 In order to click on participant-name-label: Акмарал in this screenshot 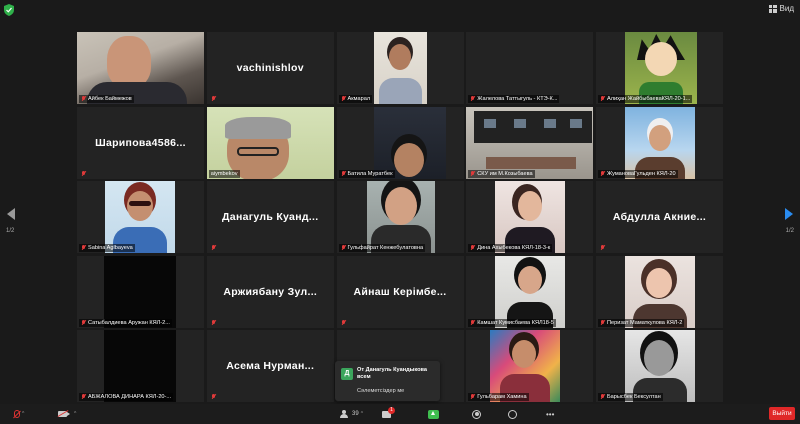, I will do `click(355, 99)`.